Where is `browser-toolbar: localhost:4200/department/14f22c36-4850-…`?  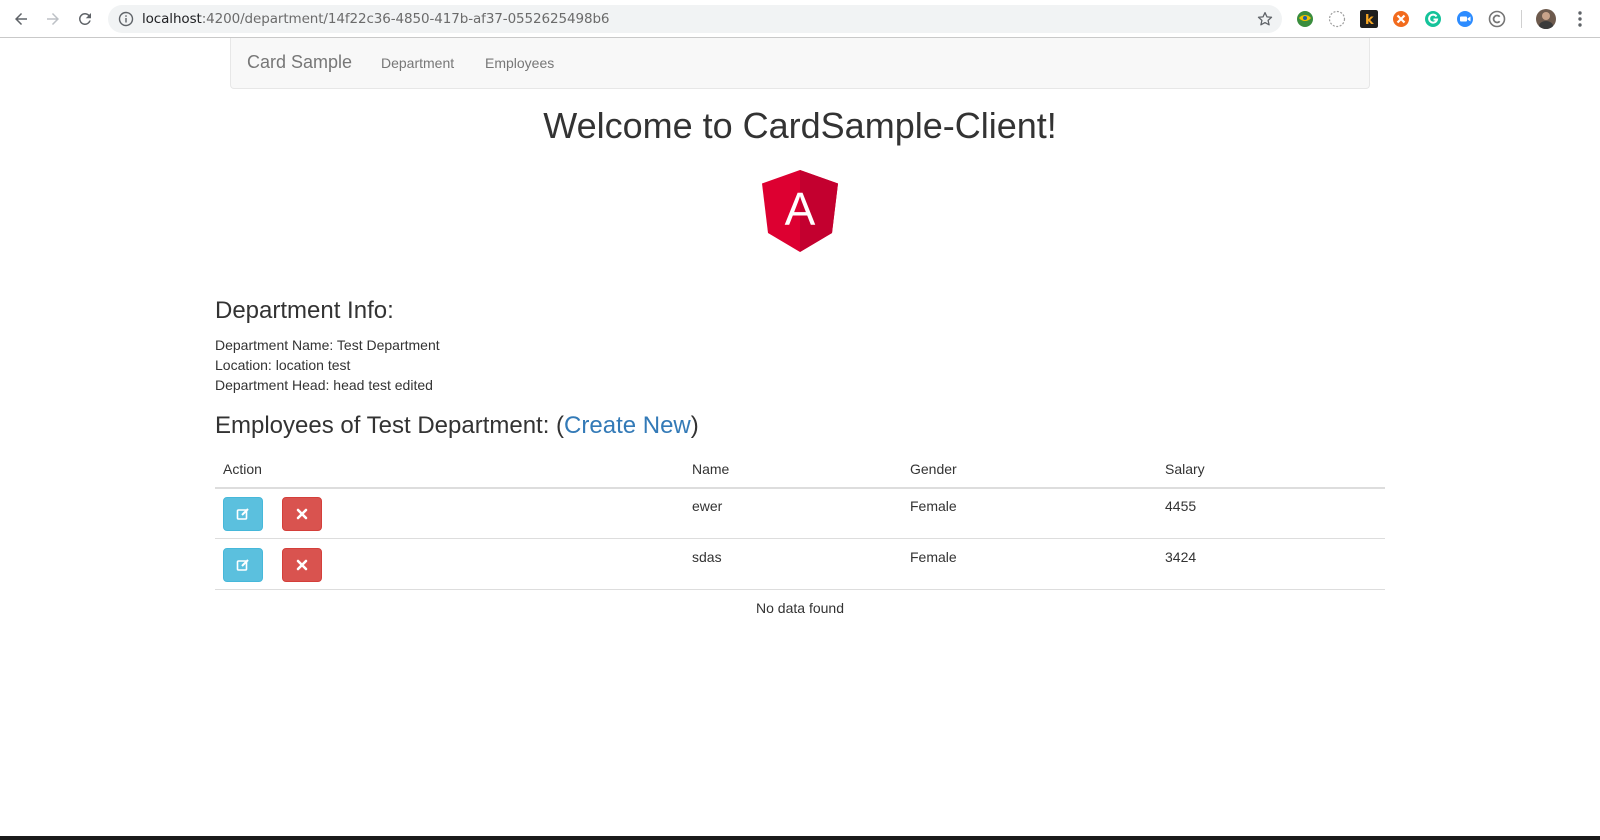 browser-toolbar: localhost:4200/department/14f22c36-4850-… is located at coordinates (800, 19).